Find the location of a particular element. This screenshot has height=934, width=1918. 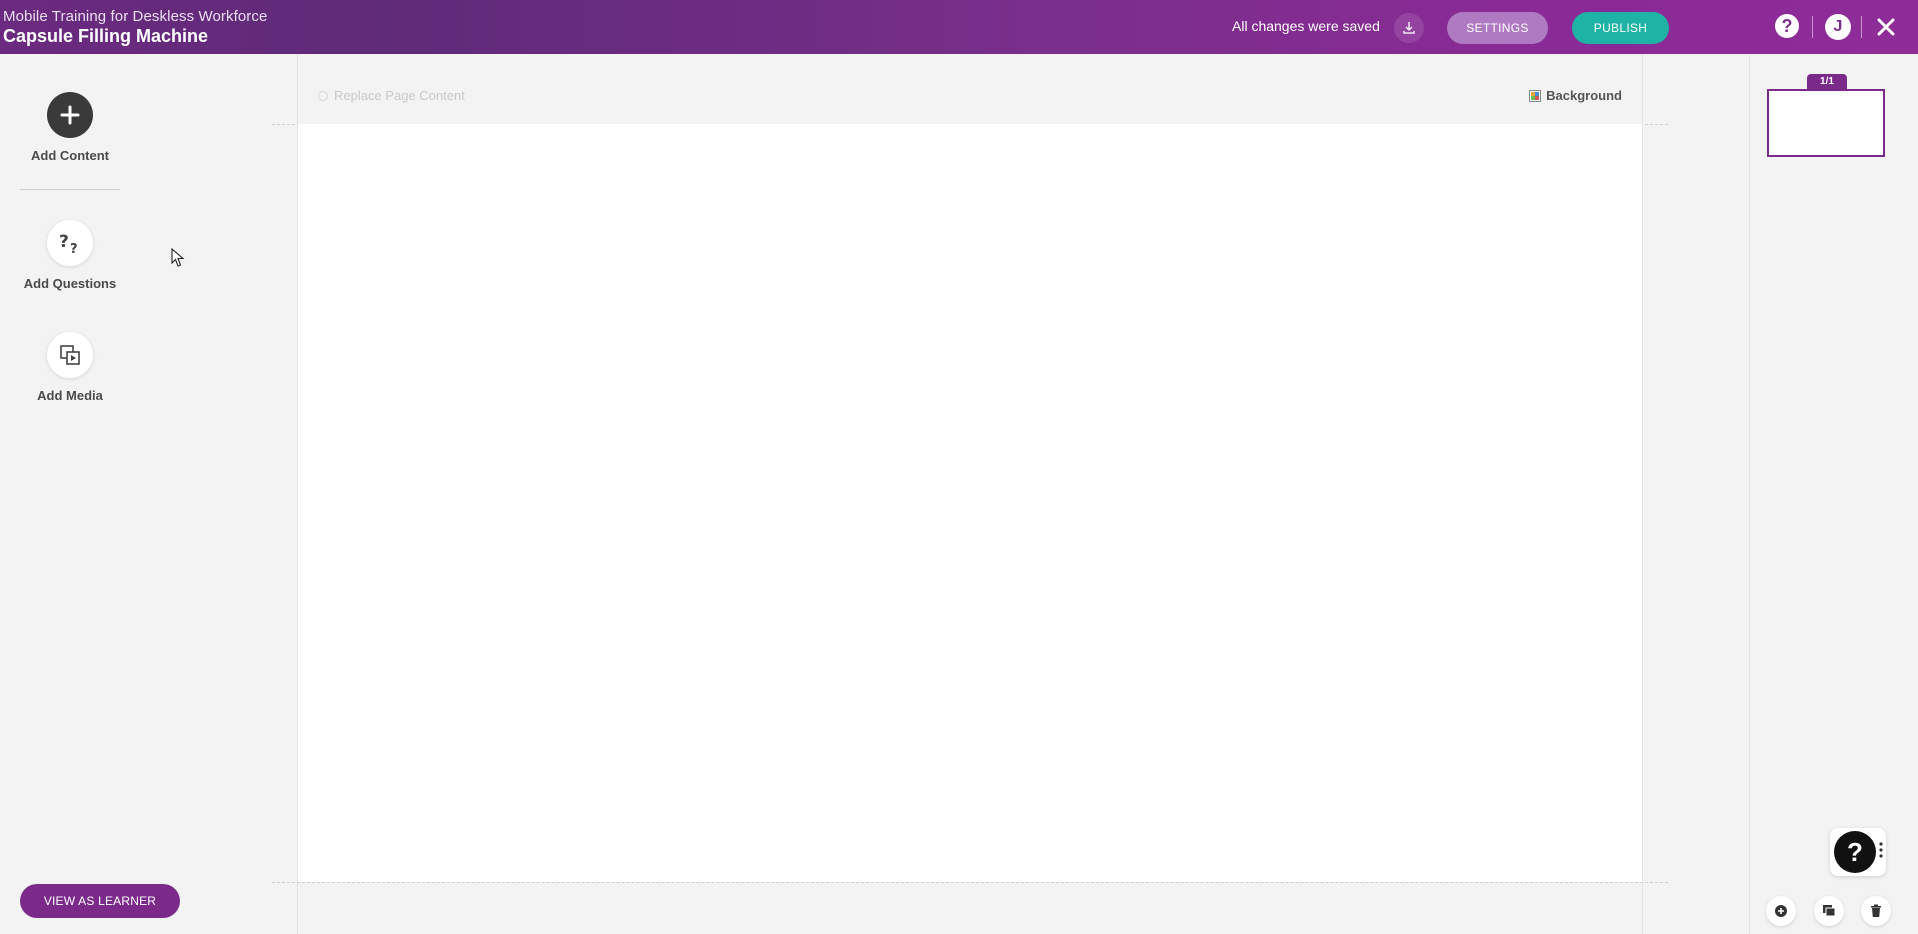

export-icon is located at coordinates (1409, 28).